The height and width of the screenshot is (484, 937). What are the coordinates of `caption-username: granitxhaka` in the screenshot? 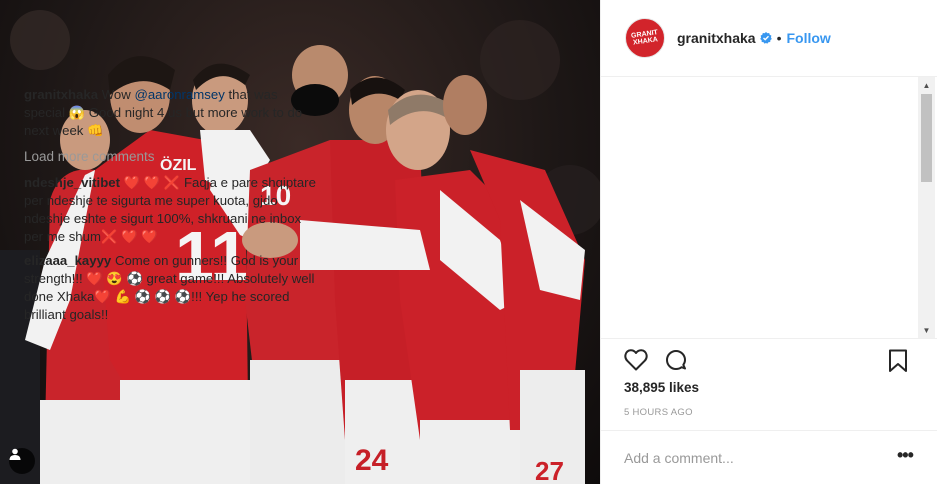 It's located at (61, 94).